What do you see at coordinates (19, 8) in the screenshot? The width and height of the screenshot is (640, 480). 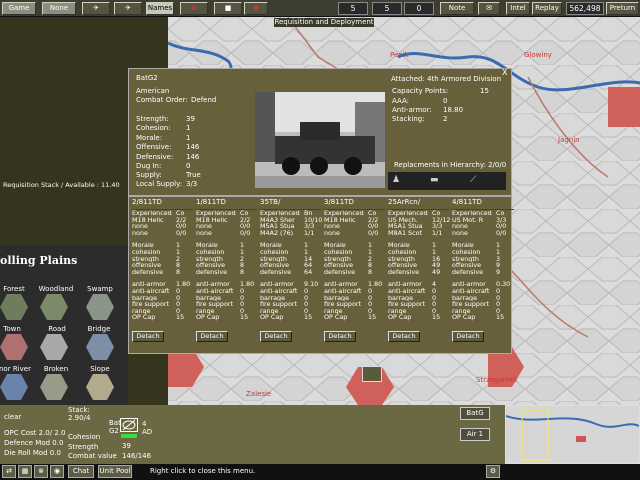 I see `game-menu-button: Game` at bounding box center [19, 8].